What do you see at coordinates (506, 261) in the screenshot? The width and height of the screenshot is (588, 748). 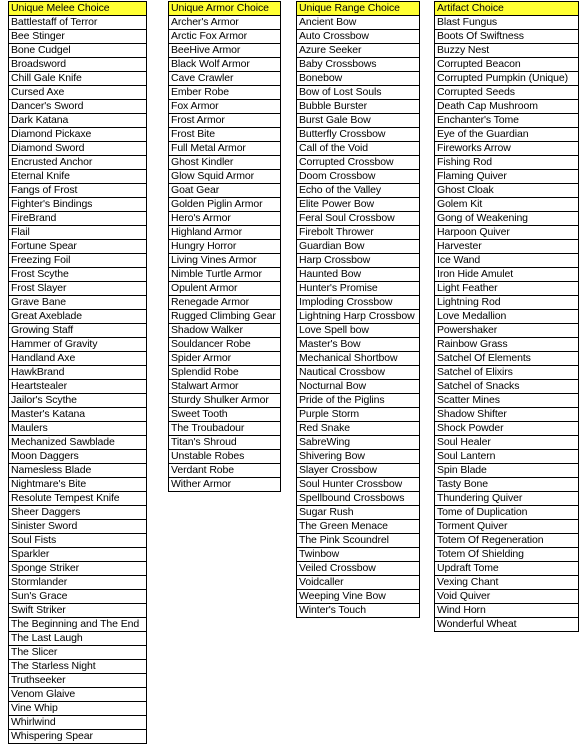 I see `list-item: Ice Wand` at bounding box center [506, 261].